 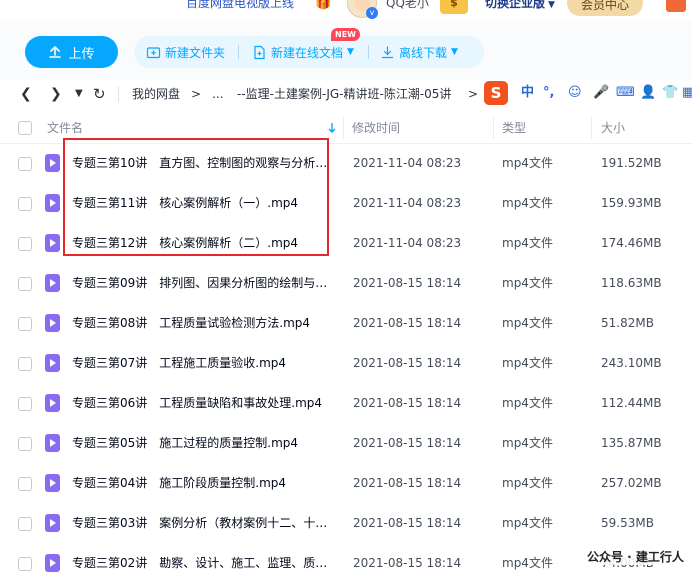 I want to click on download-icon, so click(x=387, y=51).